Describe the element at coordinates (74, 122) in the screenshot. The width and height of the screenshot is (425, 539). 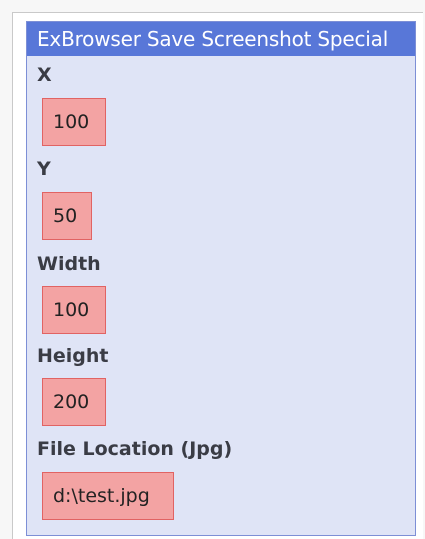
I see `x-input: 100` at that location.